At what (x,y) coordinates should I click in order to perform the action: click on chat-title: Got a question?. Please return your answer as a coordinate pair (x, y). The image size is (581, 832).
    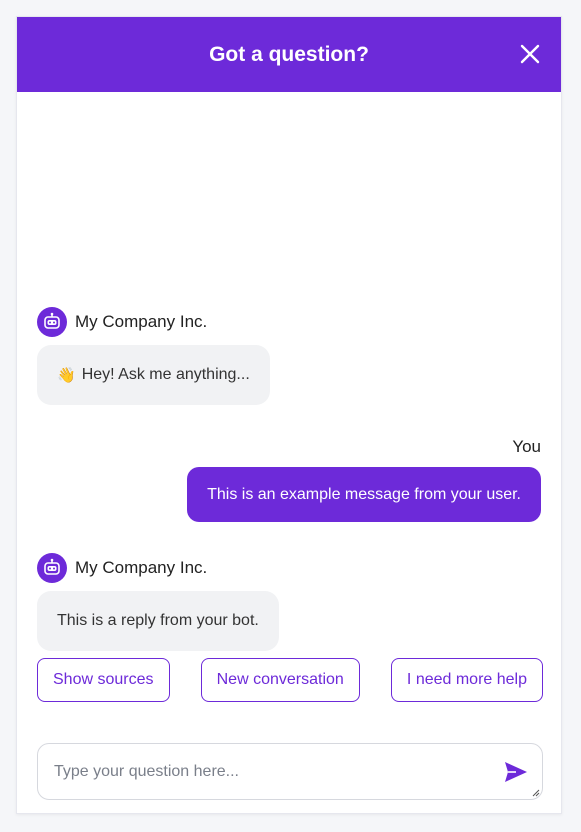
    Looking at the image, I should click on (289, 54).